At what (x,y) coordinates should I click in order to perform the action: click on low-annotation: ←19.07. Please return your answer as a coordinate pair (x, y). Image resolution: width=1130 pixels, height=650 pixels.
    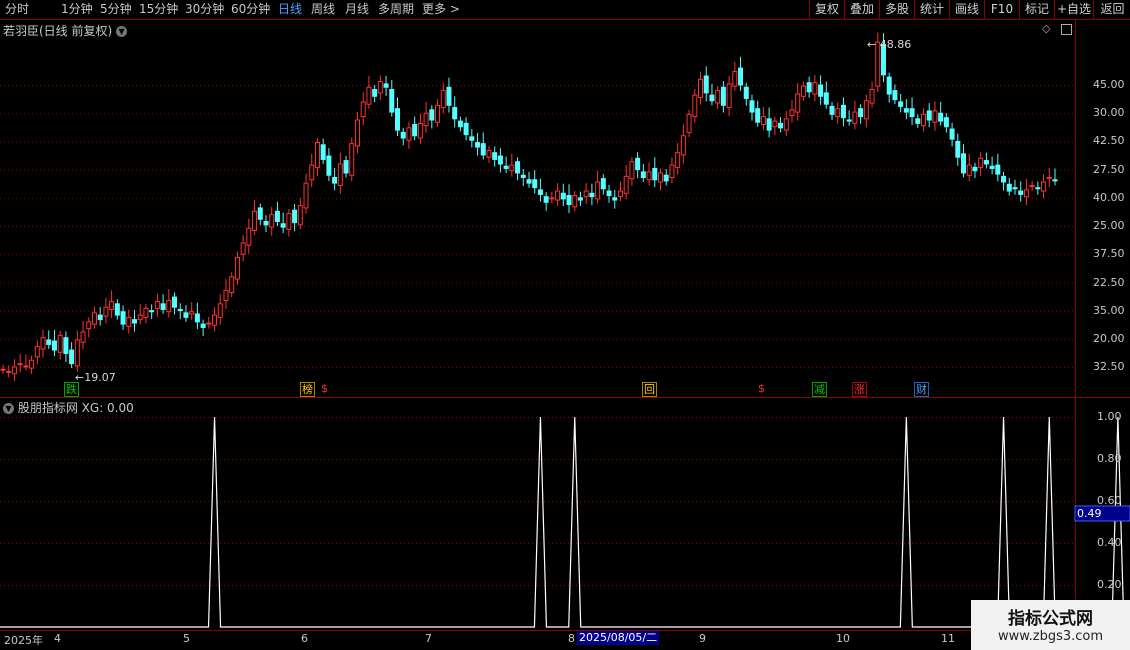
    Looking at the image, I should click on (95, 377).